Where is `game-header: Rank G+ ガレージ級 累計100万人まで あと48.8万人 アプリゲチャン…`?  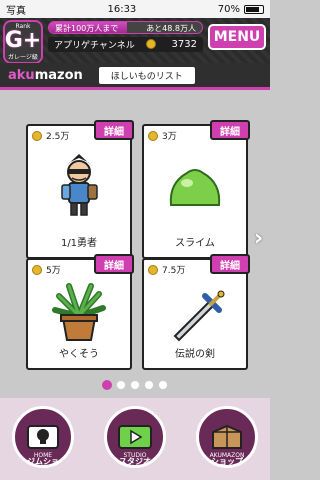 game-header: Rank G+ ガレージ級 累計100万人まで あと48.8万人 アプリゲチャン… is located at coordinates (135, 41).